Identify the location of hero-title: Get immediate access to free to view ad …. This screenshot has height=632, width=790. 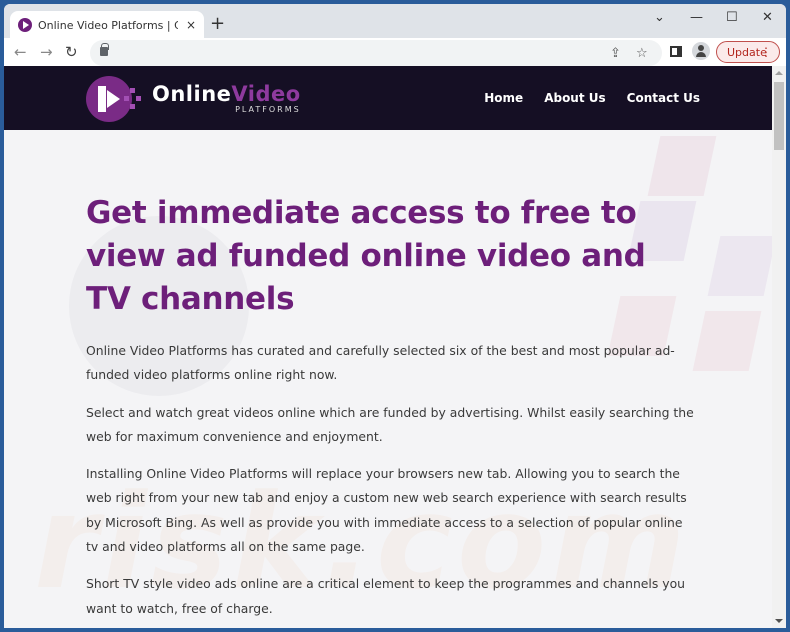
(366, 256).